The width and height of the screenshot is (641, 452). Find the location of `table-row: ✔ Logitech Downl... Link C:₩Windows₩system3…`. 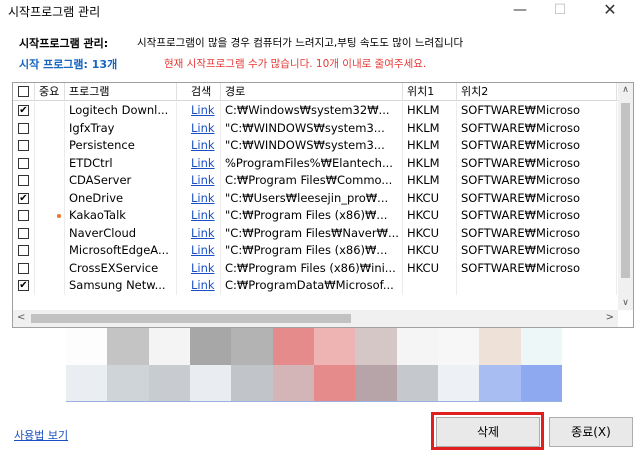

table-row: ✔ Logitech Downl... Link C:₩Windows₩system3… is located at coordinates (315, 111).